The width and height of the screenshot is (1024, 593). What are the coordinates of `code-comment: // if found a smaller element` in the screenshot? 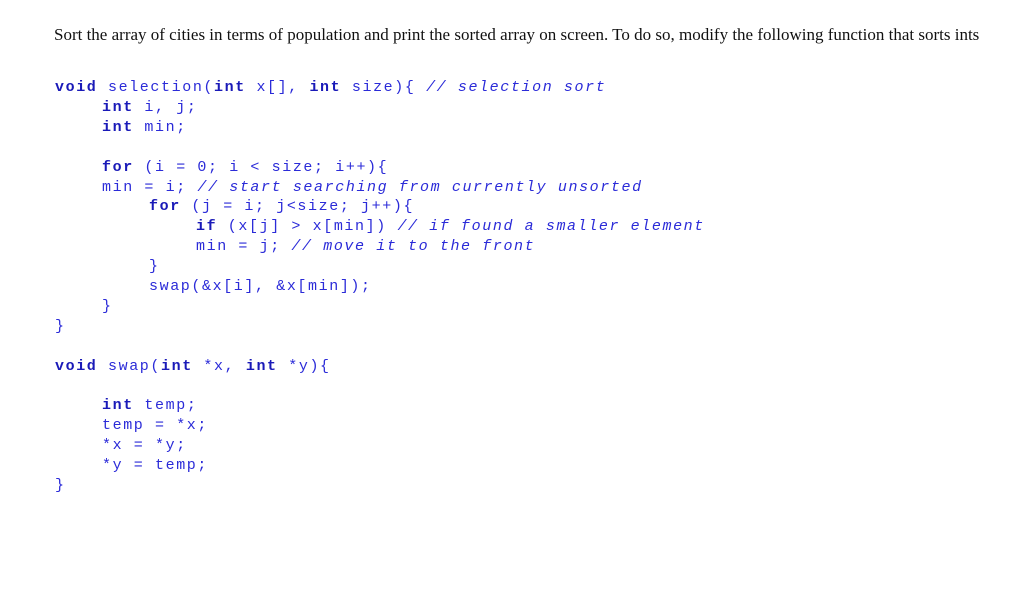 It's located at (551, 227).